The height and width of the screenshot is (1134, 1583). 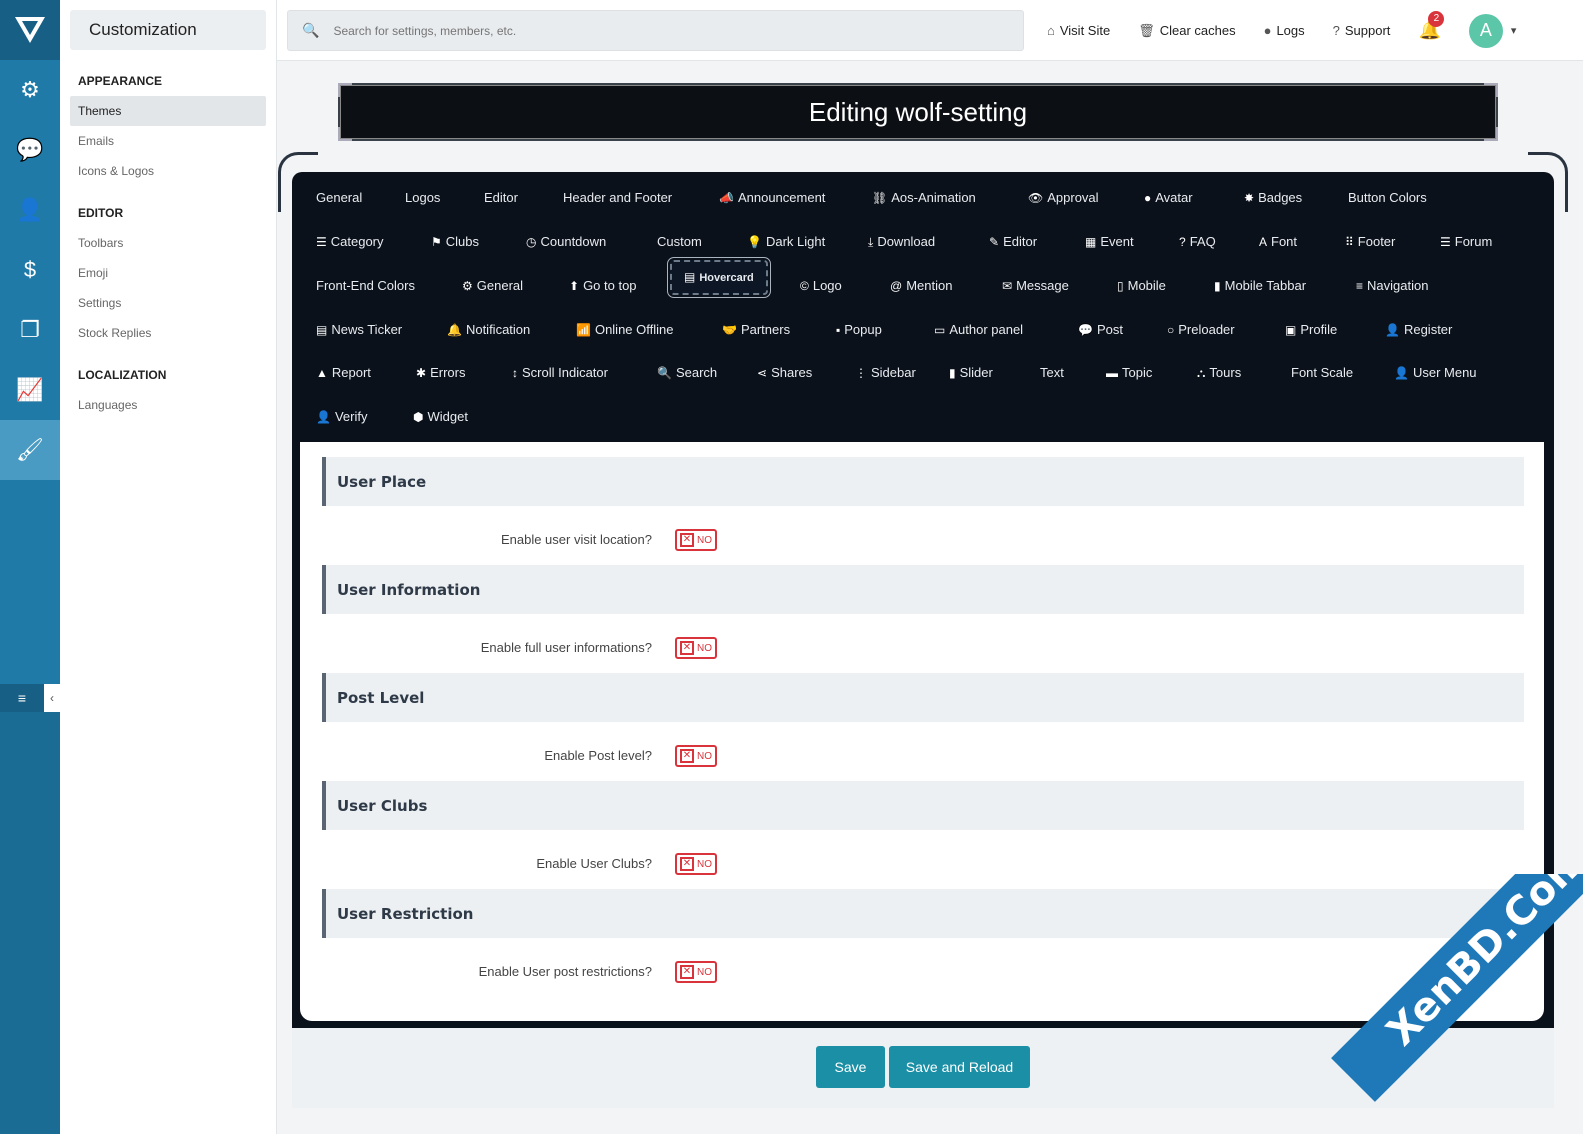 I want to click on tab-post: 💬 Post, so click(x=1100, y=330).